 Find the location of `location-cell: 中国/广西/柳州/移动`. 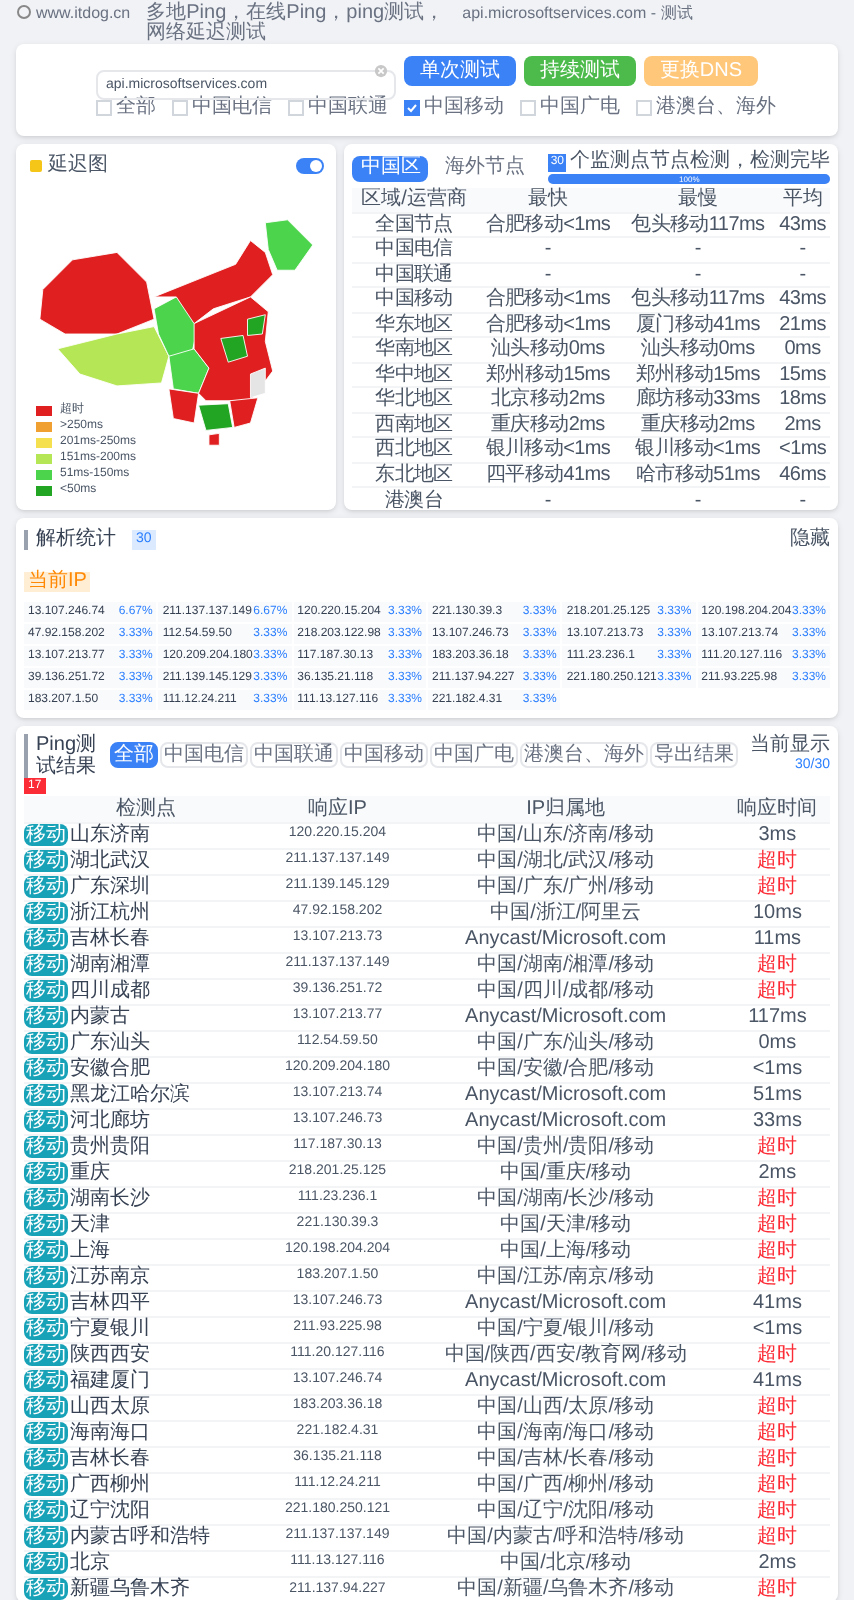

location-cell: 中国/广西/柳州/移动 is located at coordinates (565, 1485).